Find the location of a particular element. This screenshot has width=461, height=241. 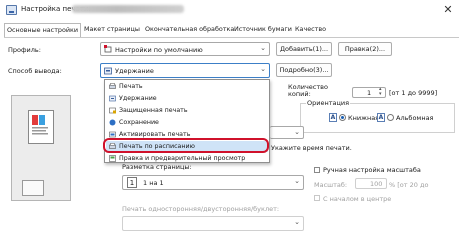

dropdown-item-print: Печать is located at coordinates (187, 86).